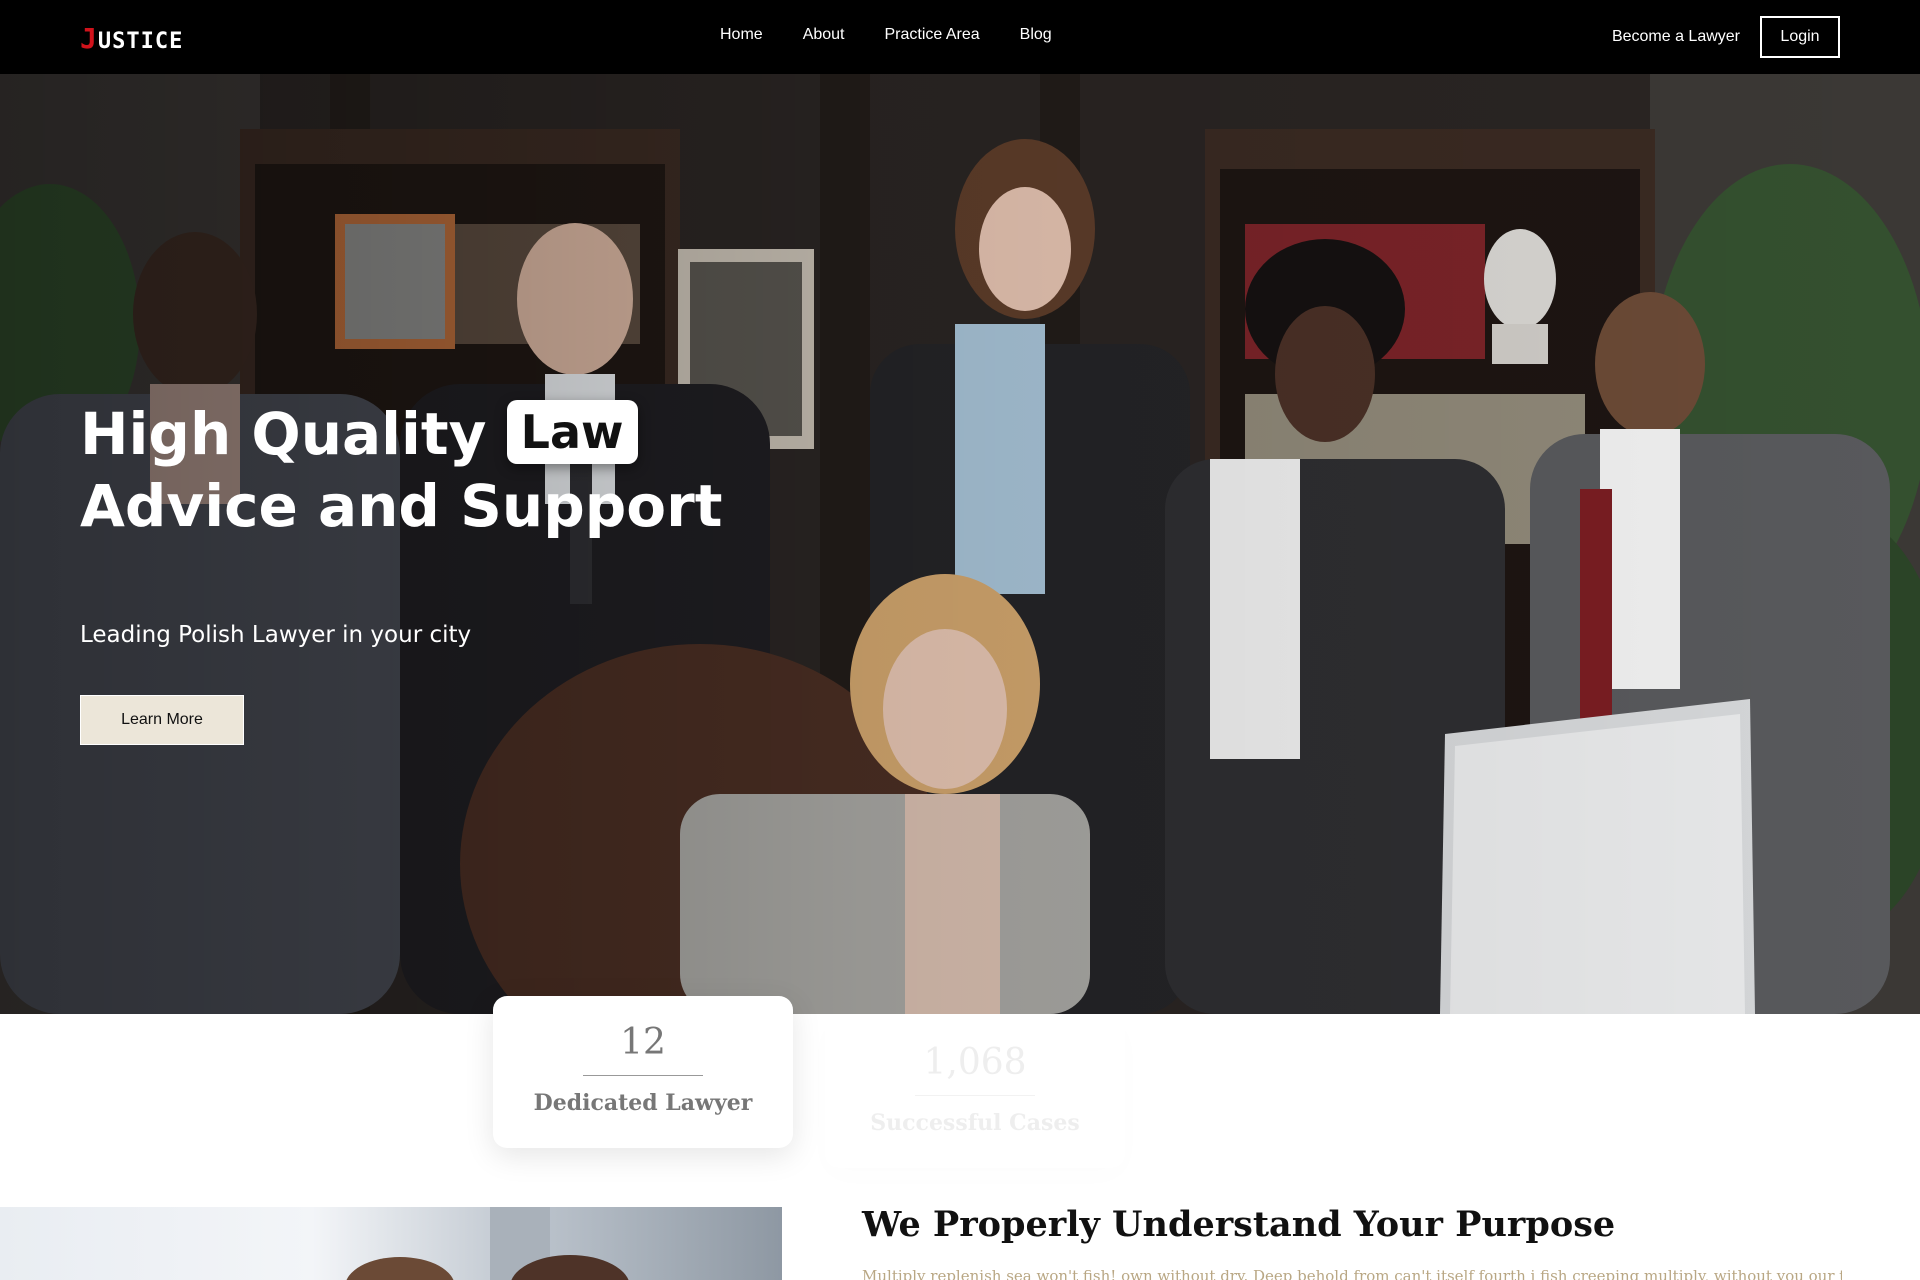 Image resolution: width=1920 pixels, height=1280 pixels. I want to click on nav-link-practice-area: Practice Area, so click(932, 35).